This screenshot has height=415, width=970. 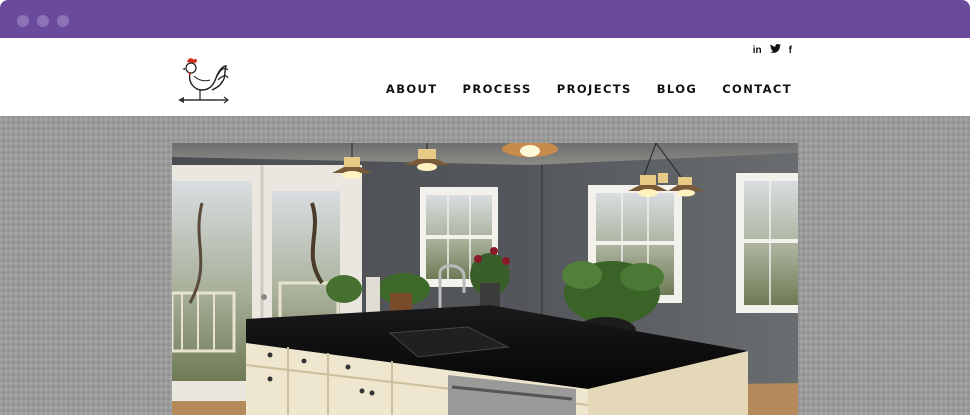 What do you see at coordinates (790, 50) in the screenshot?
I see `facebook-icon: f` at bounding box center [790, 50].